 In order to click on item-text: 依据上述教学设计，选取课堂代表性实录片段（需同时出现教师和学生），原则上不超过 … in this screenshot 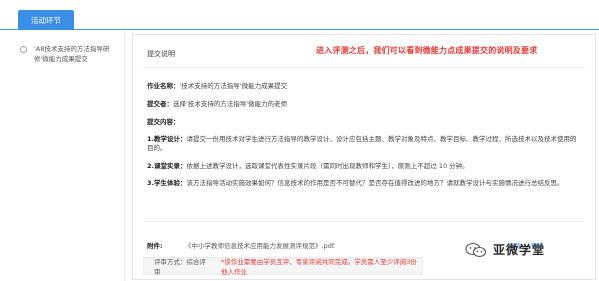, I will do `click(327, 166)`.